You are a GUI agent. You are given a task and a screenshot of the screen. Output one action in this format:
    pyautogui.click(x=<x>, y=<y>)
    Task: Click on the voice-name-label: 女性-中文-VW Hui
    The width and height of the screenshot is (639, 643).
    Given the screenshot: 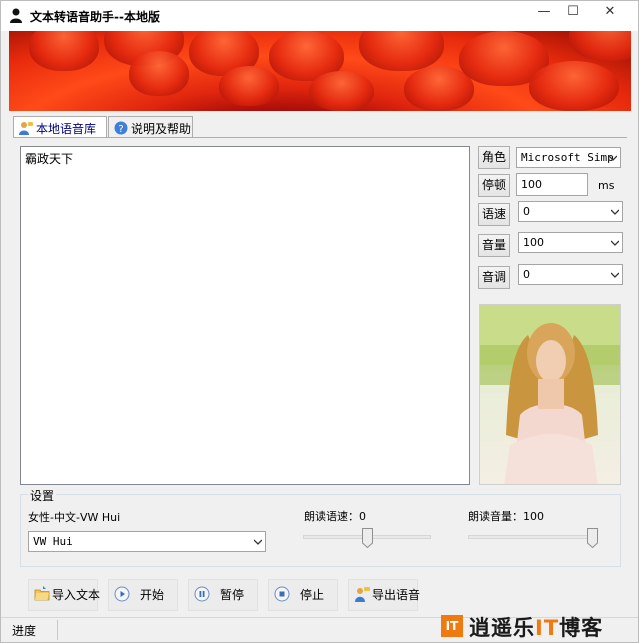 What is the action you would take?
    pyautogui.click(x=74, y=517)
    